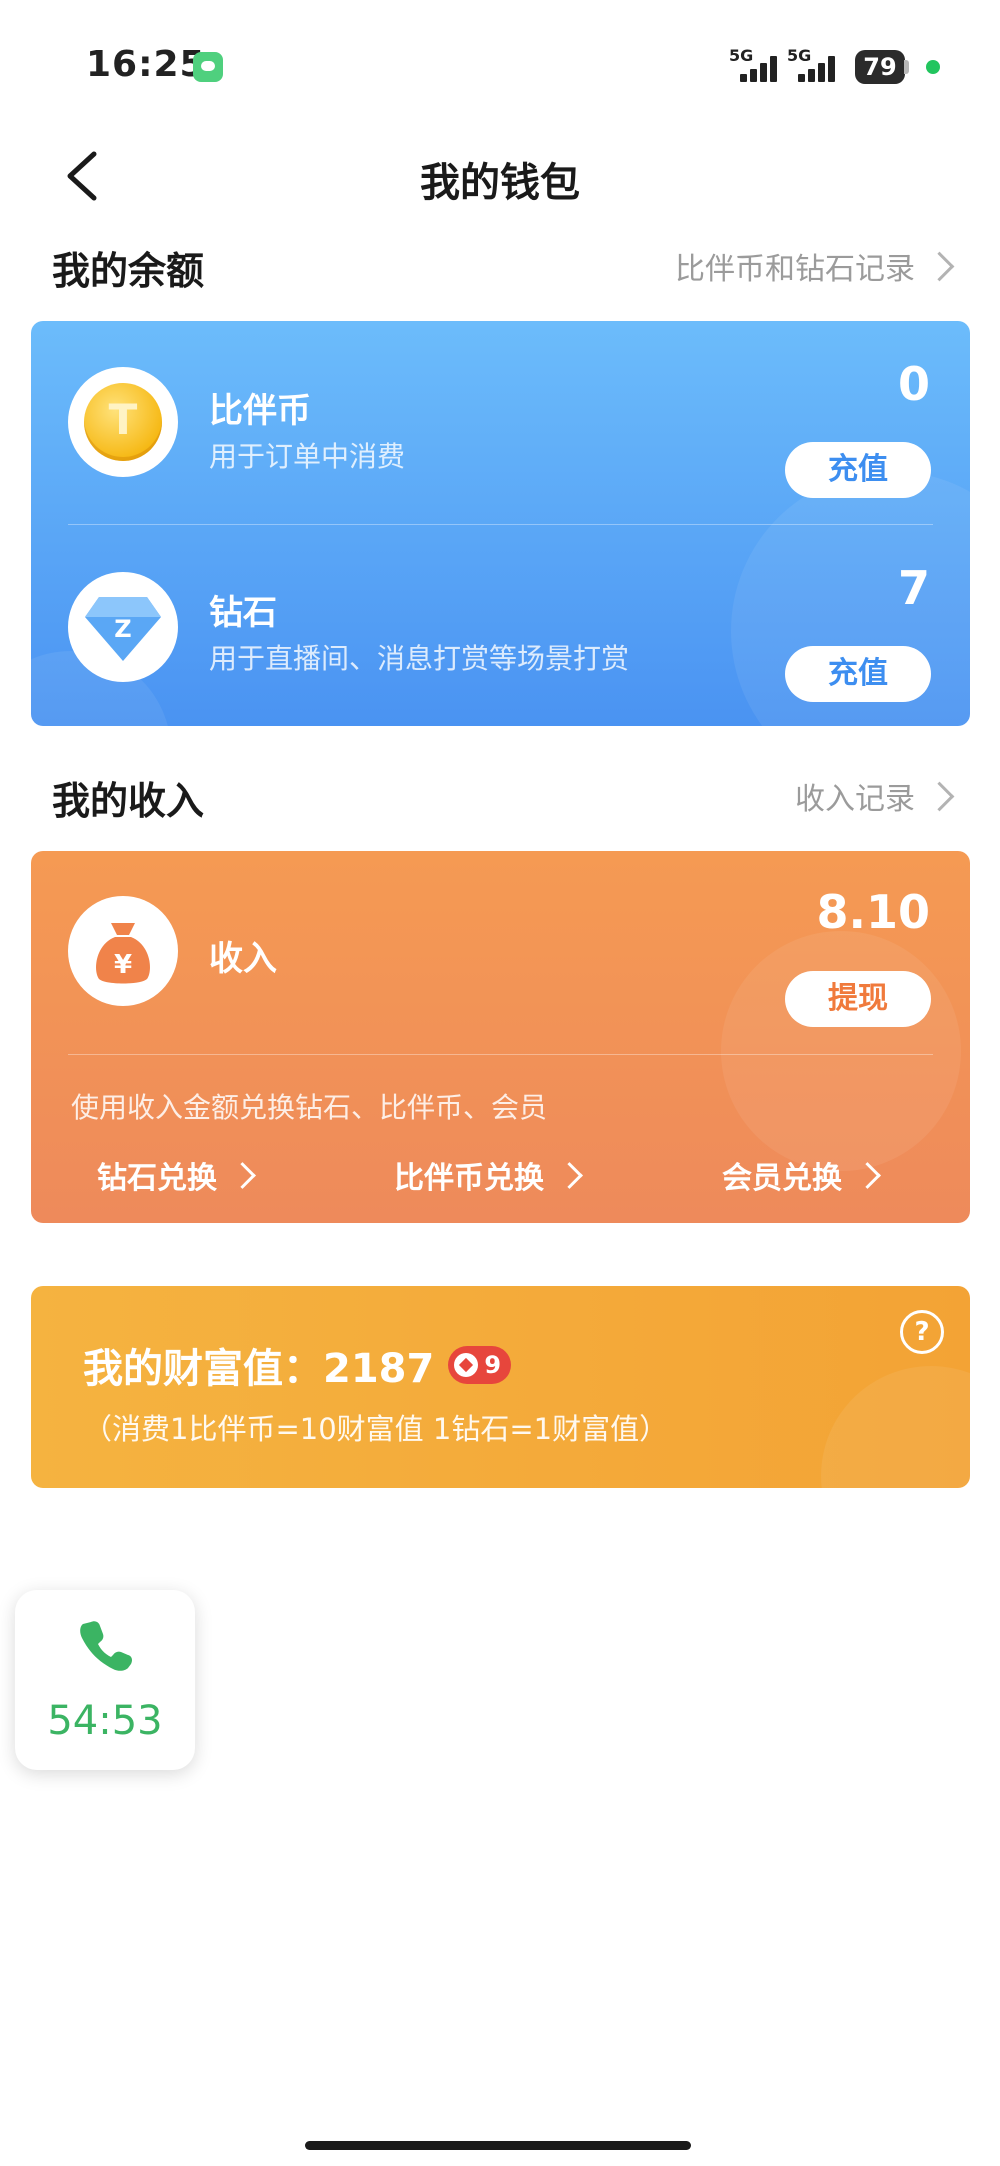  Describe the element at coordinates (933, 67) in the screenshot. I see `status-dot-icon` at that location.